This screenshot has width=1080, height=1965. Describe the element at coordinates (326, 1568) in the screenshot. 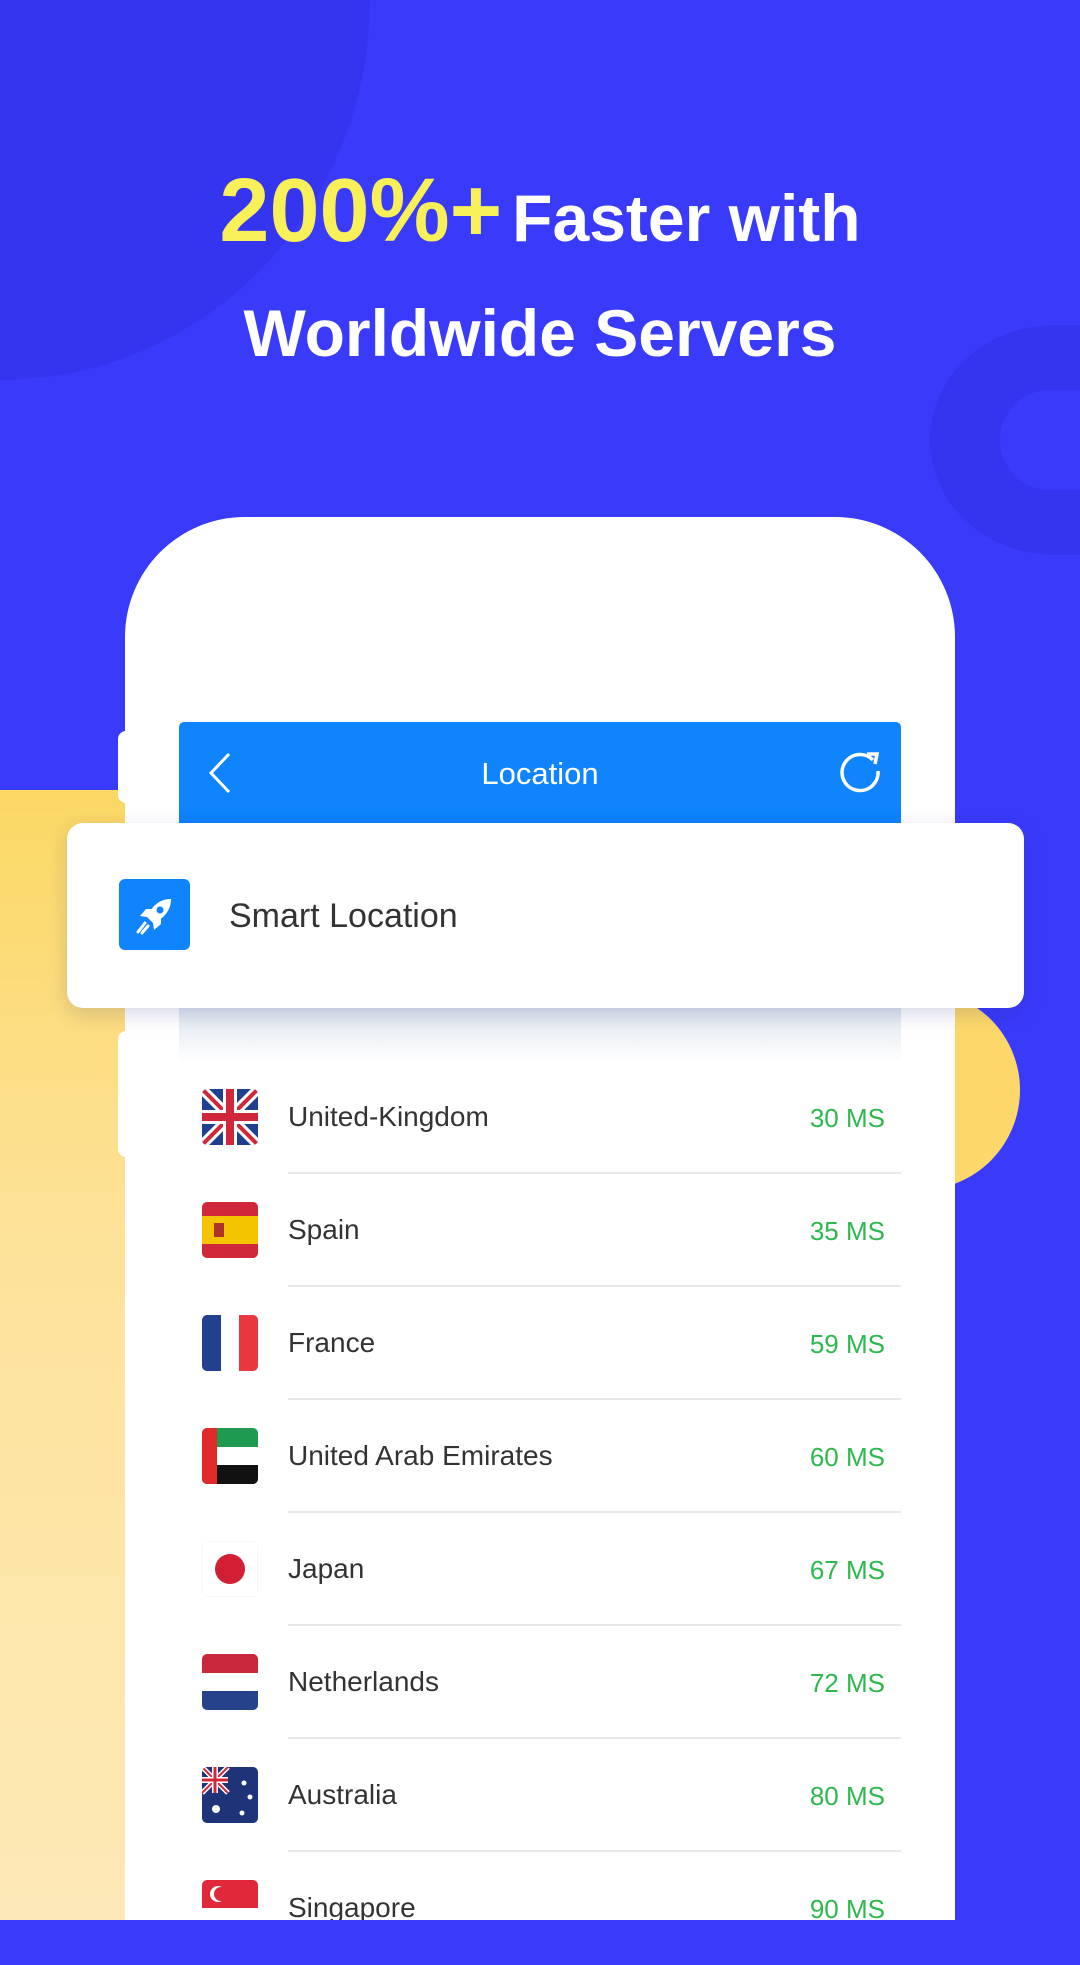

I see `server-name: Japan` at that location.